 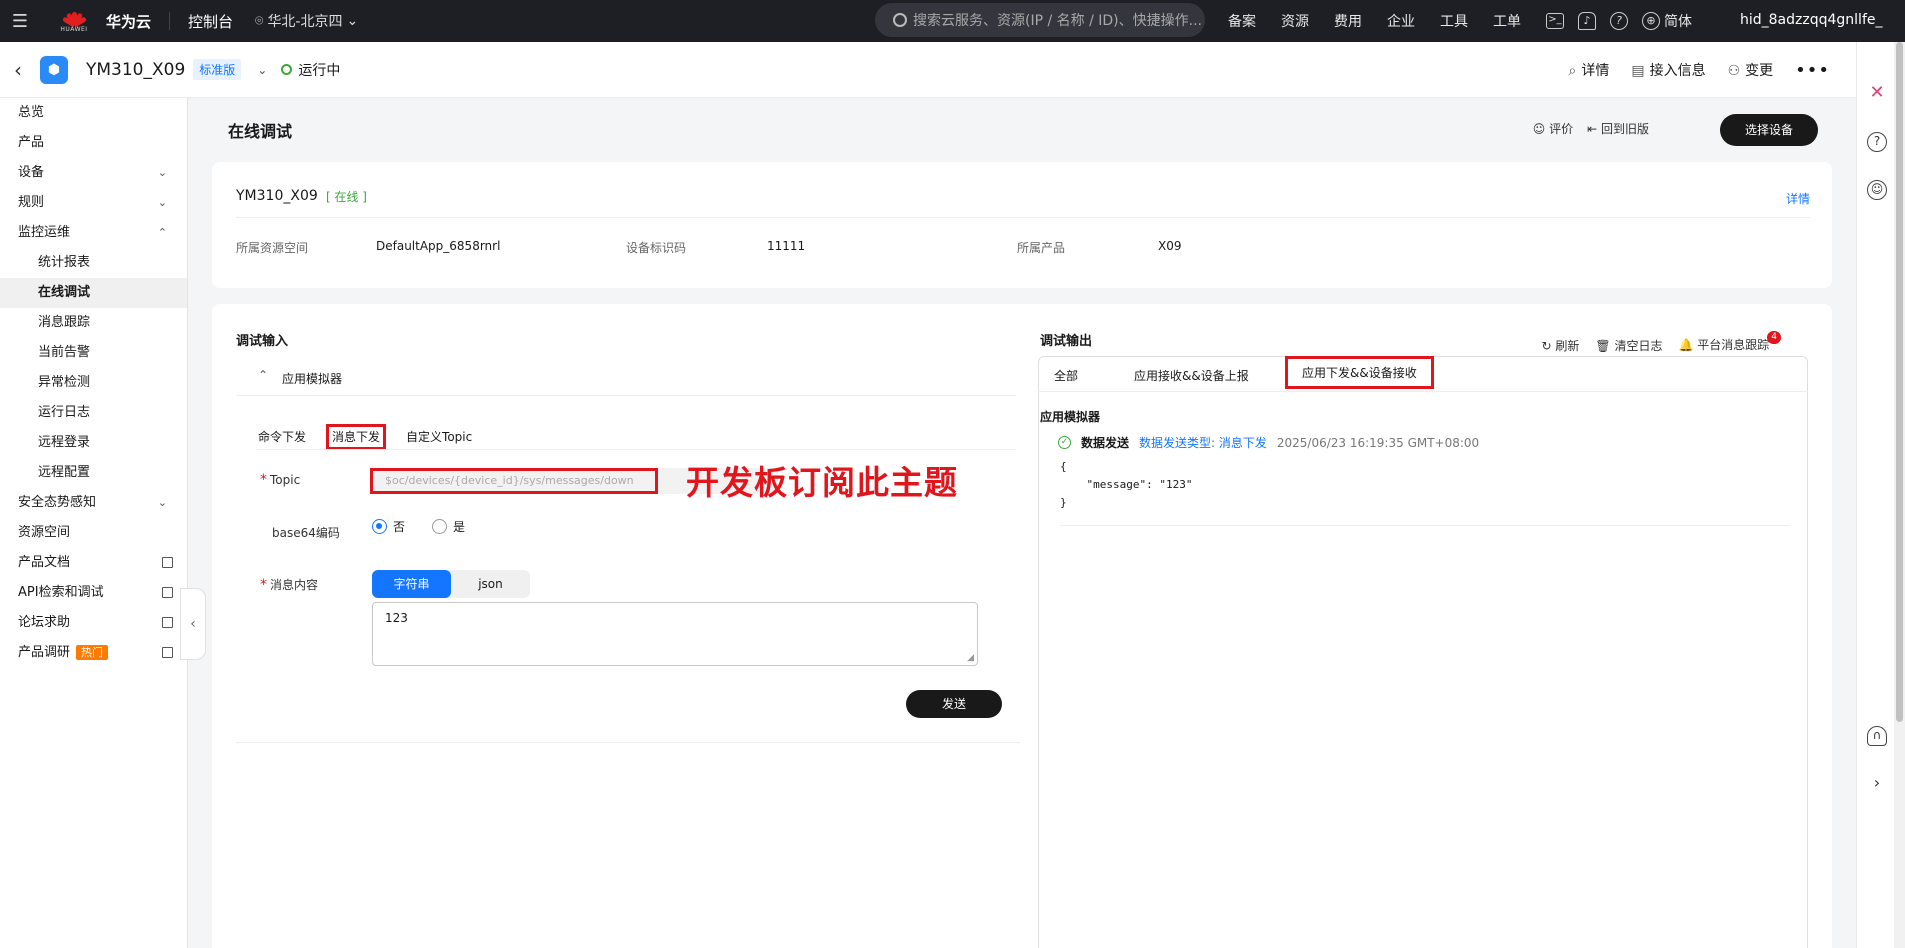 I want to click on topic-label-text: Topic, so click(x=285, y=480).